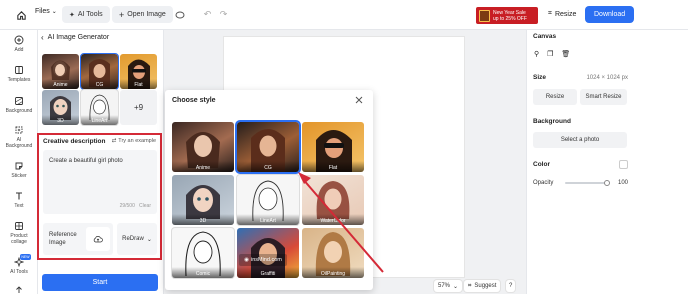 This screenshot has height=294, width=688. I want to click on reference-label: Reference Image, so click(63, 239).